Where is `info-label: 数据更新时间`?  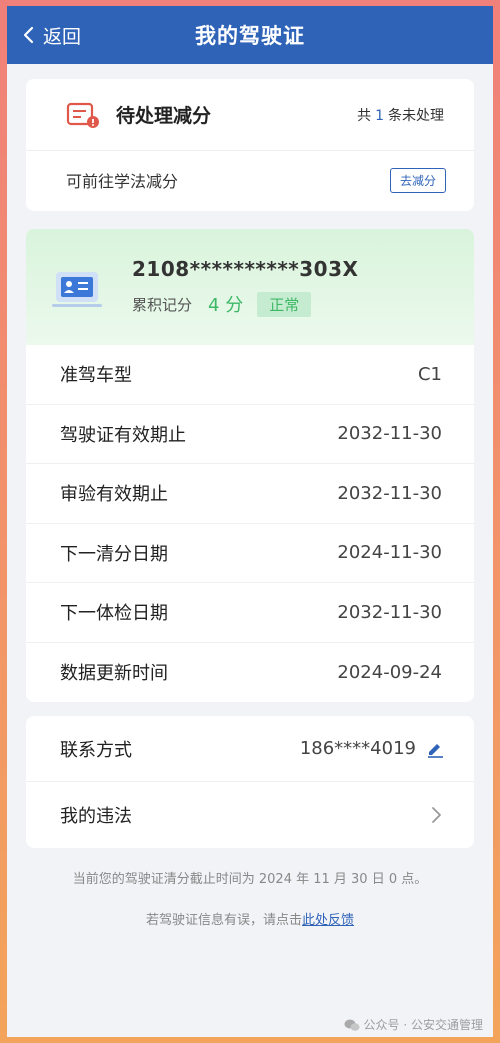 info-label: 数据更新时间 is located at coordinates (114, 674).